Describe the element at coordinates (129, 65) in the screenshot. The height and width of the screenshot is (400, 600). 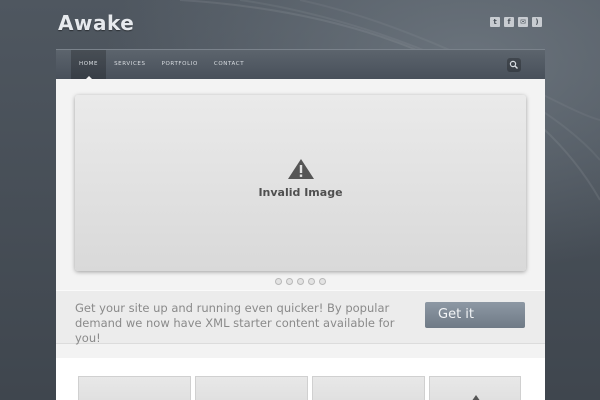
I see `nav-item-services: SERVICES` at that location.